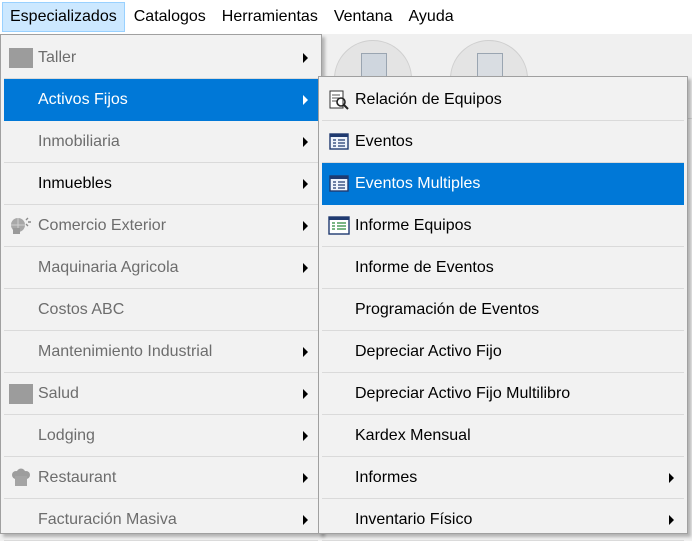 Image resolution: width=692 pixels, height=541 pixels. I want to click on activos-fijos-item-label: Kardex Mensual, so click(413, 435).